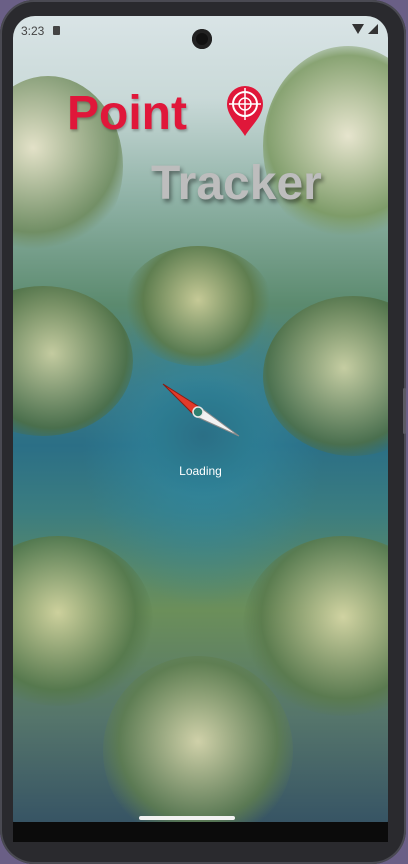  Describe the element at coordinates (33, 31) in the screenshot. I see `status-time: 3:23` at that location.